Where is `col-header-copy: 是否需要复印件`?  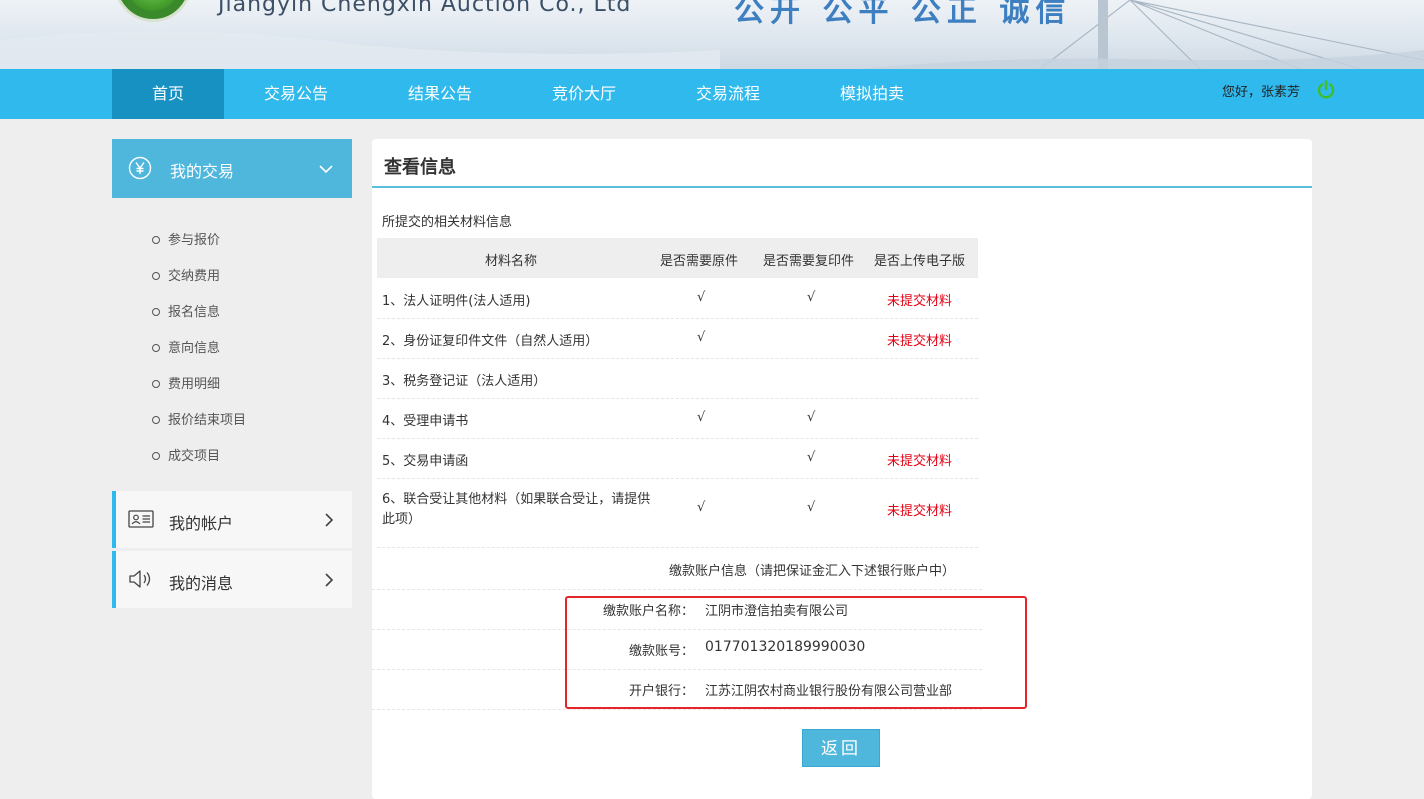 col-header-copy: 是否需要复印件 is located at coordinates (809, 261).